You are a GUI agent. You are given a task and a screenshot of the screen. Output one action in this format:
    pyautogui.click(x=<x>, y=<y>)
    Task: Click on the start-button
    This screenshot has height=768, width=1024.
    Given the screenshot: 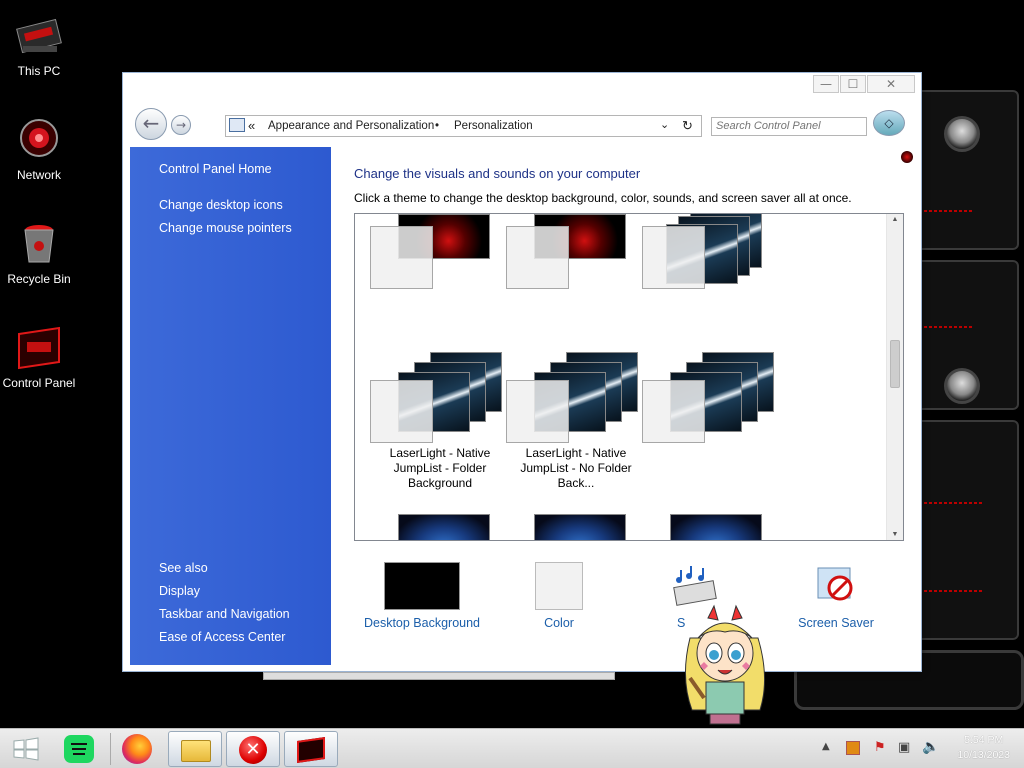 What is the action you would take?
    pyautogui.click(x=26, y=749)
    